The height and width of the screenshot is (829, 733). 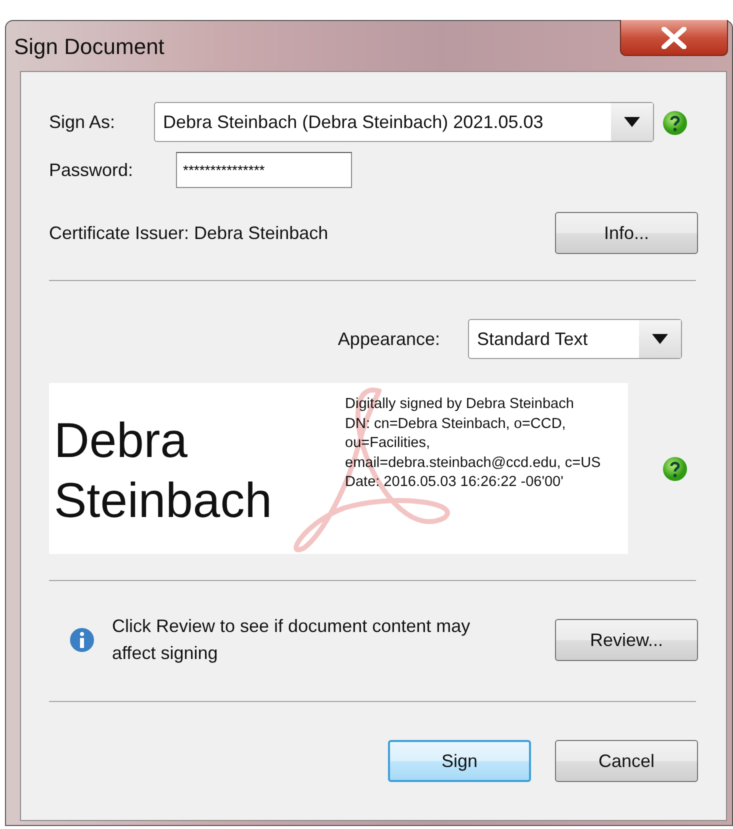 What do you see at coordinates (460, 404) in the screenshot?
I see `signature-detail: Digitally signed by Debra Steinbach` at bounding box center [460, 404].